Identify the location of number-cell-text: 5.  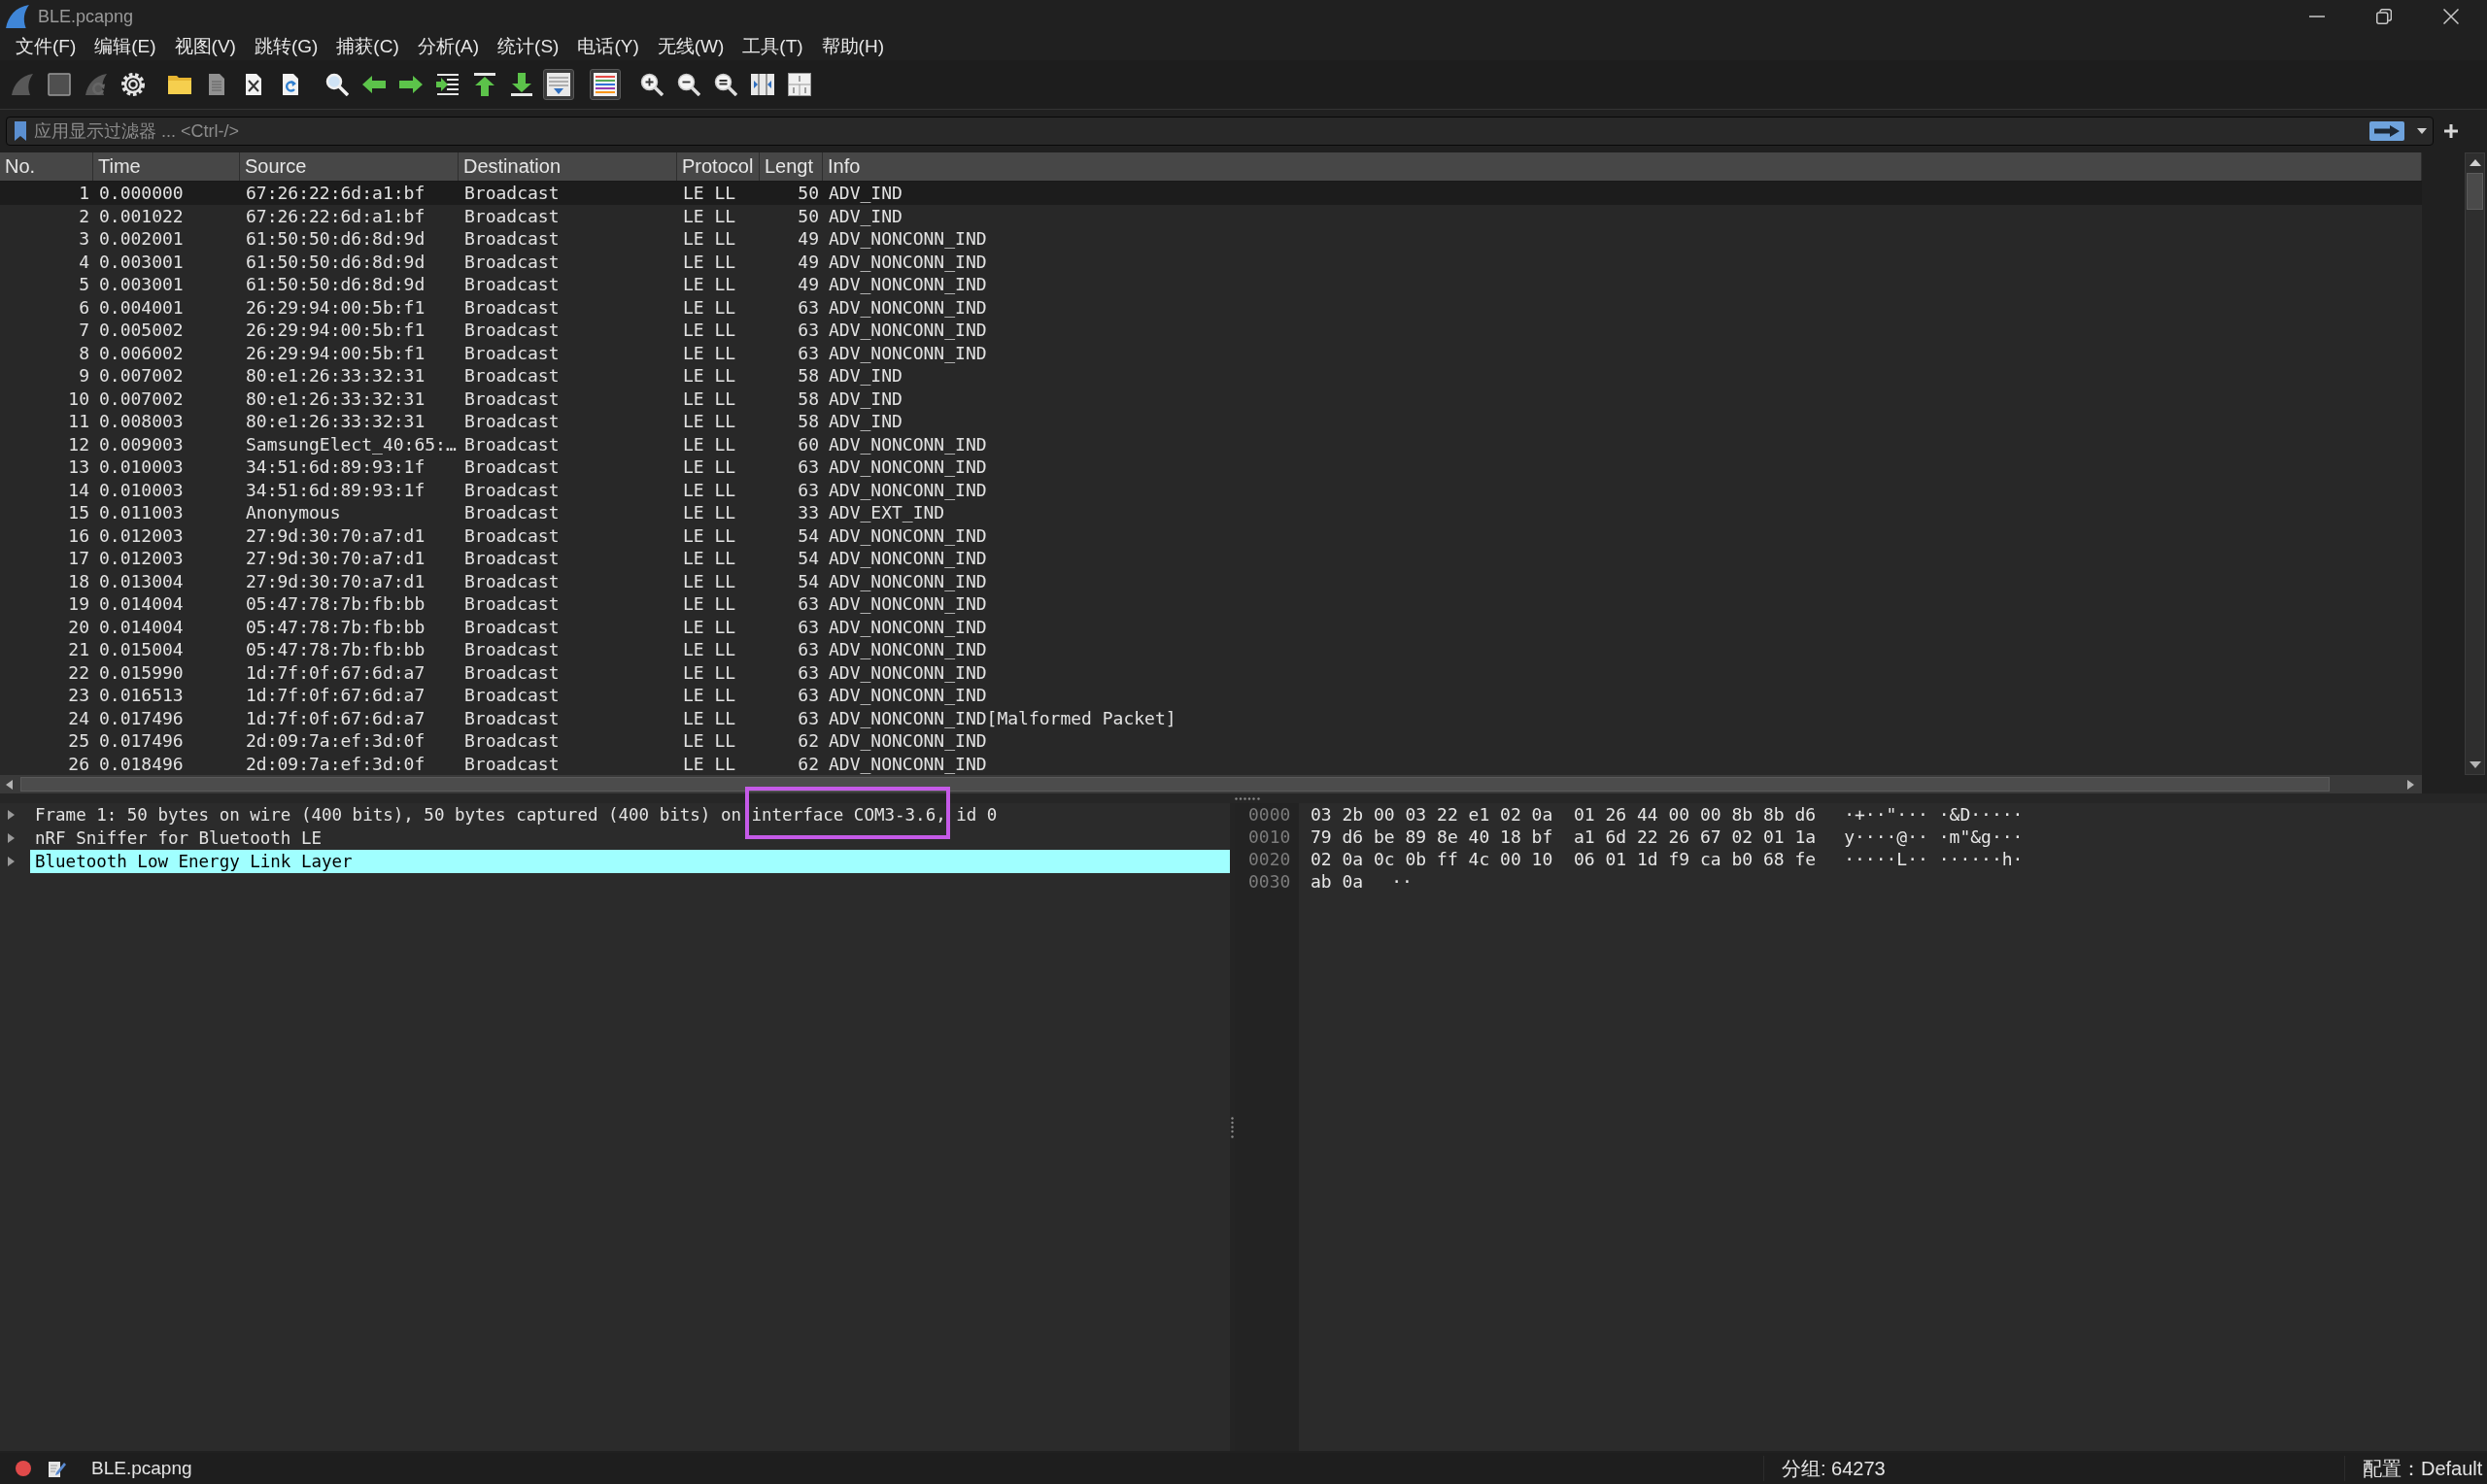
(84, 284).